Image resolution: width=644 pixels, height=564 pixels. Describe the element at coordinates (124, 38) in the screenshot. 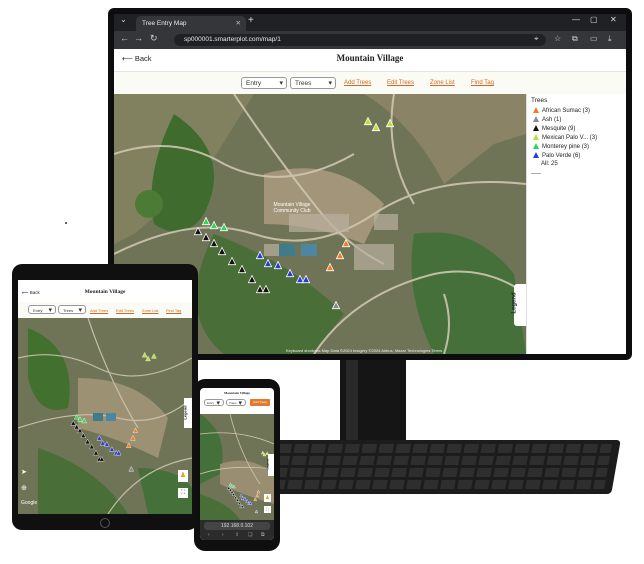

I see `back-arrow-icon: ←` at that location.